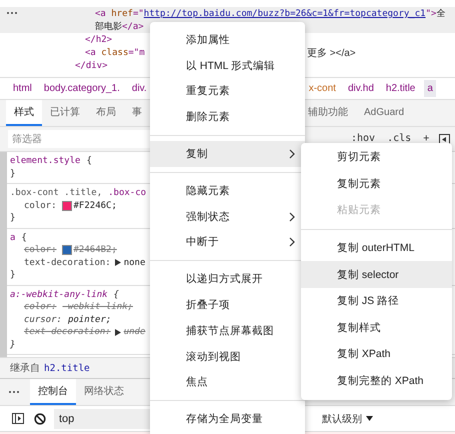  What do you see at coordinates (95, 250) in the screenshot?
I see `css-value: #2464B2;` at bounding box center [95, 250].